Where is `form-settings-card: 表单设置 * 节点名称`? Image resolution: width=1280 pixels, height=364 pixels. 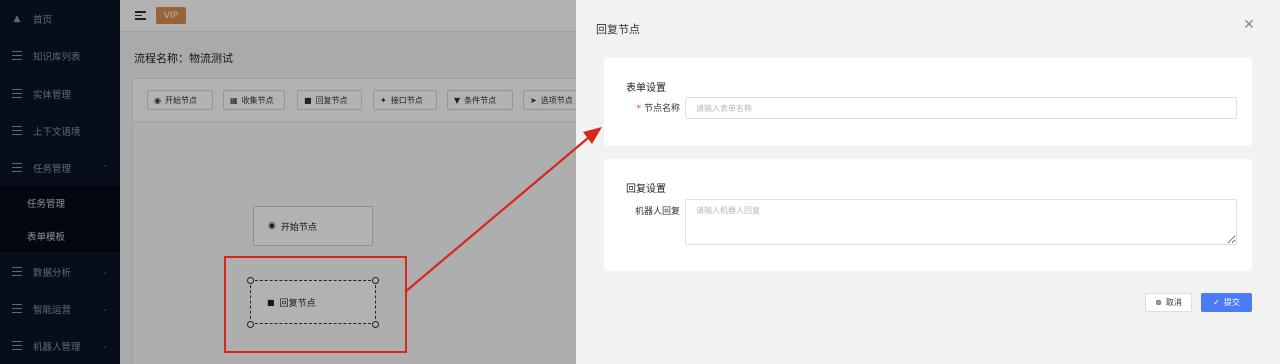
form-settings-card: 表单设置 * 节点名称 is located at coordinates (928, 102).